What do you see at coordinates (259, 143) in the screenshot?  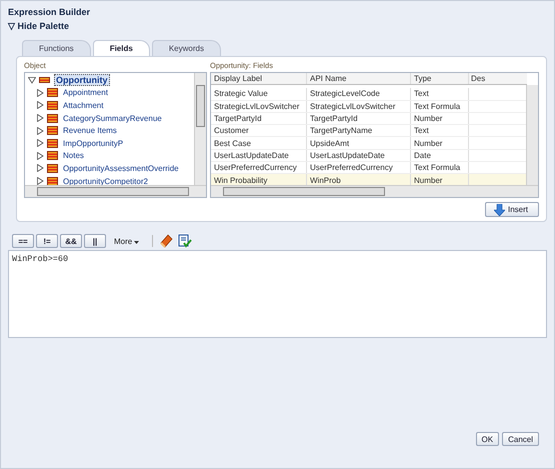 I see `table-cell: Best Case` at bounding box center [259, 143].